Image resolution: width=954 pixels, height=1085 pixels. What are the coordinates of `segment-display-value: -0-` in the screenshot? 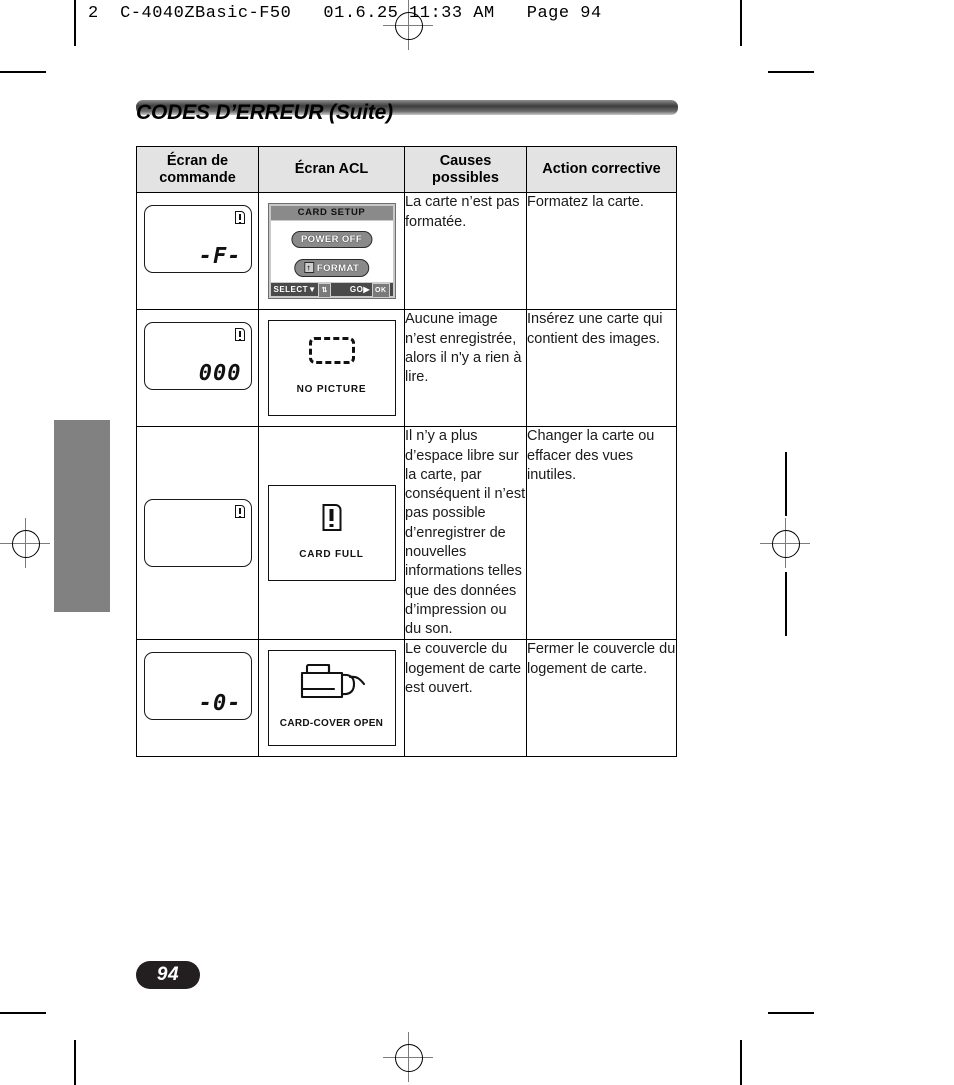 It's located at (220, 704).